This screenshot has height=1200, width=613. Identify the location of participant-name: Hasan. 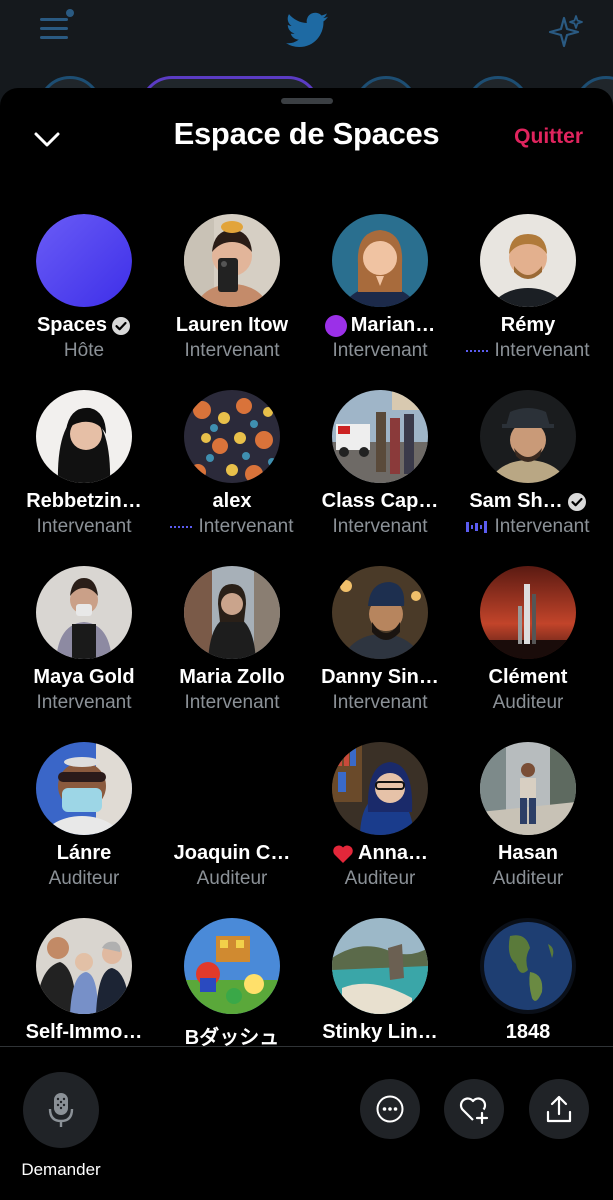
(528, 853).